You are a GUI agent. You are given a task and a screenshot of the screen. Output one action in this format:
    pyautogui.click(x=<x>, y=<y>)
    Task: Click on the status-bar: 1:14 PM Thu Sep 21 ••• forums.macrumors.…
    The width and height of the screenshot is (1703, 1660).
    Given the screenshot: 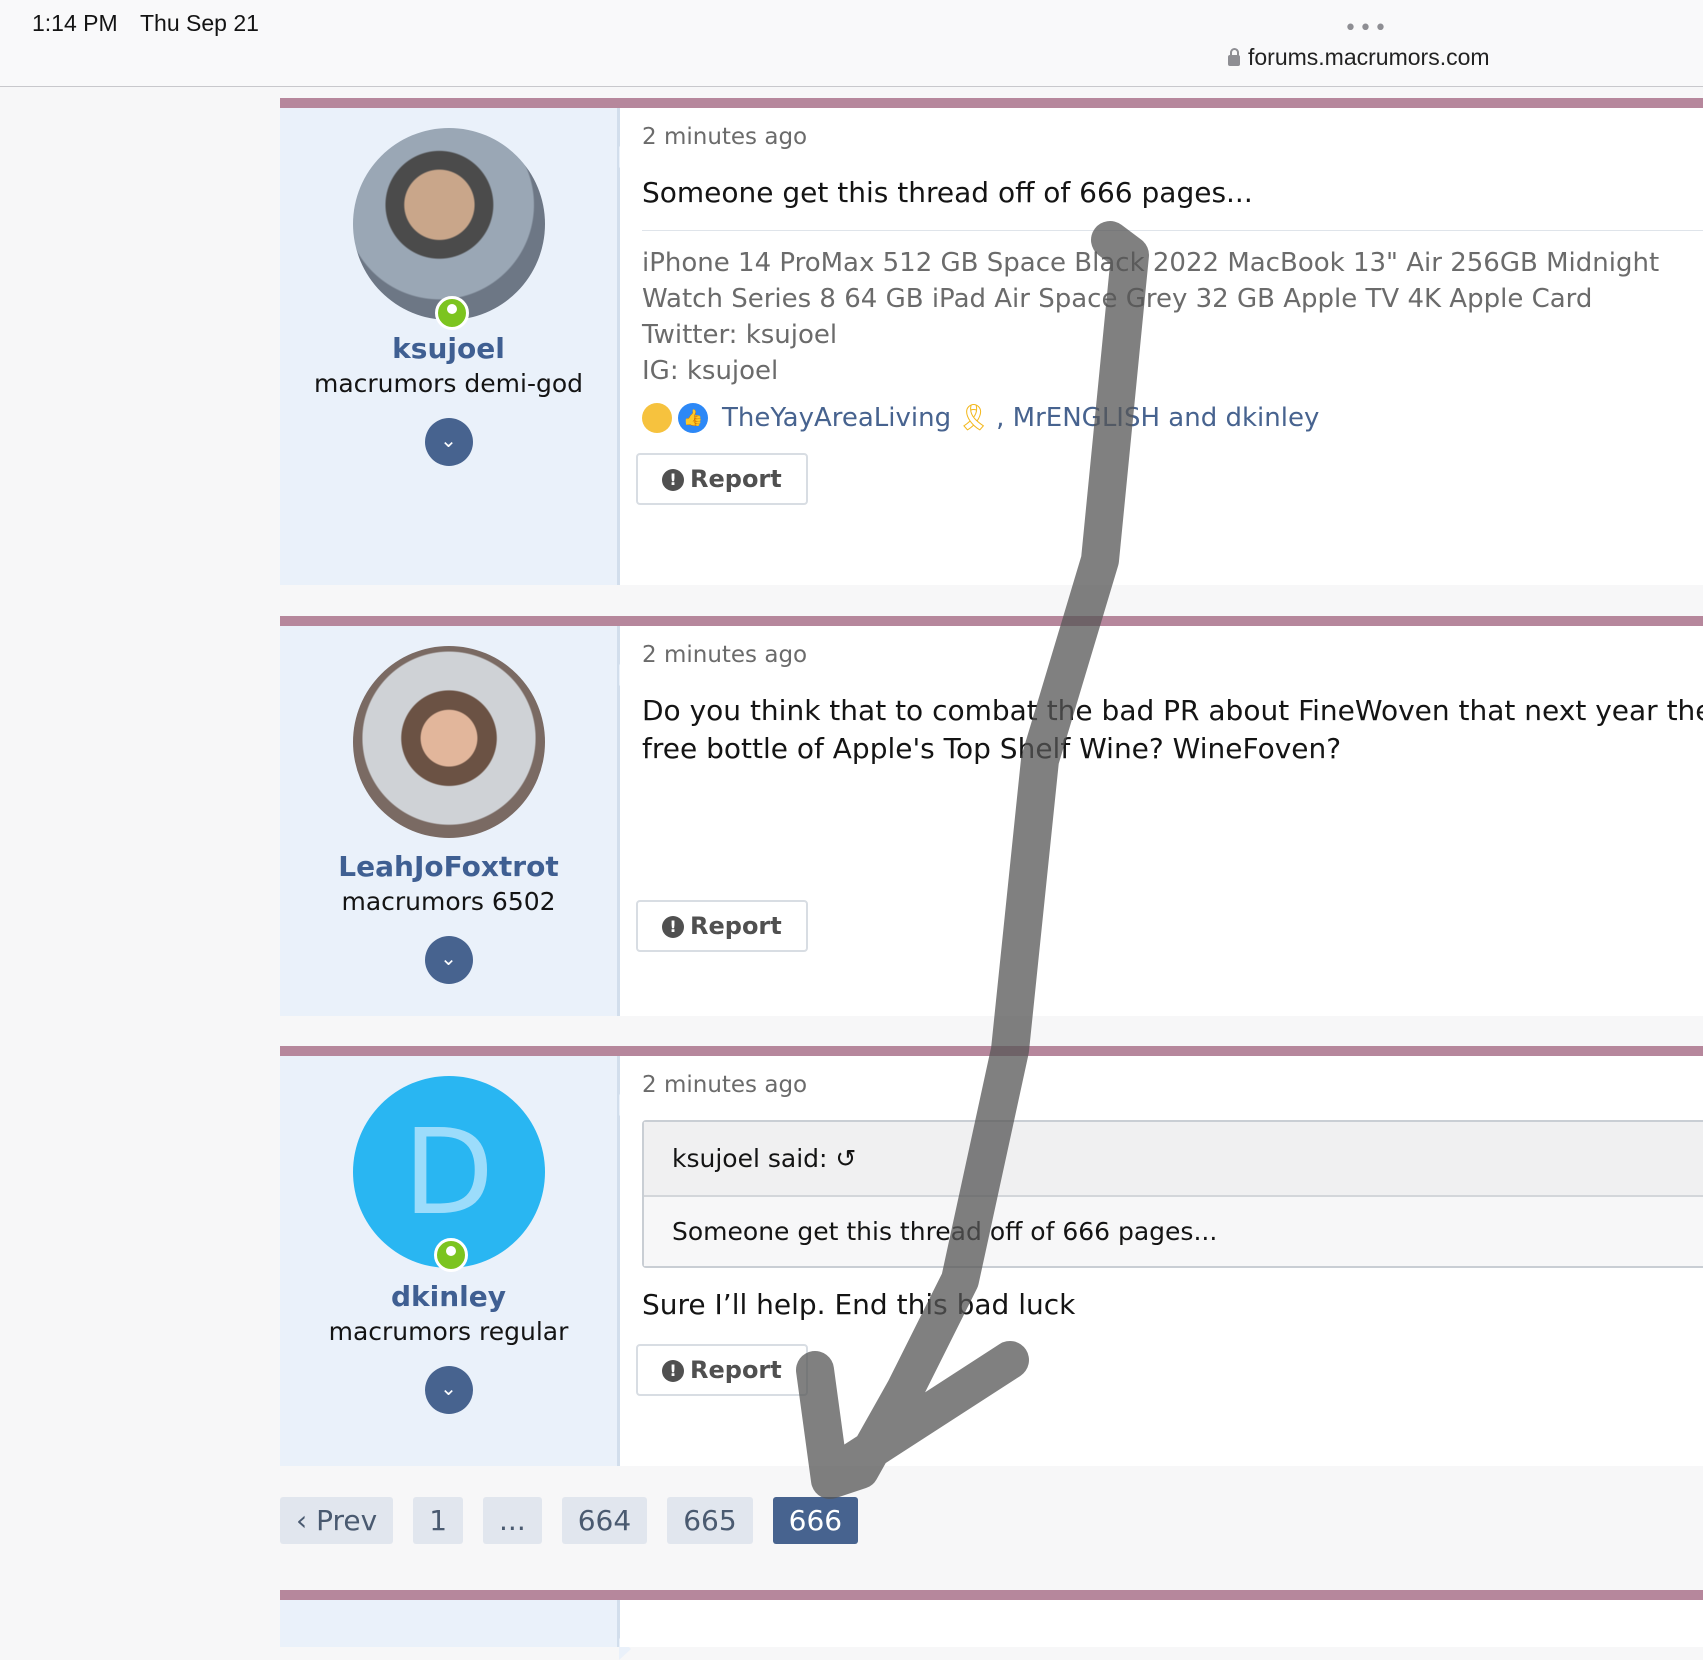 What is the action you would take?
    pyautogui.click(x=851, y=43)
    